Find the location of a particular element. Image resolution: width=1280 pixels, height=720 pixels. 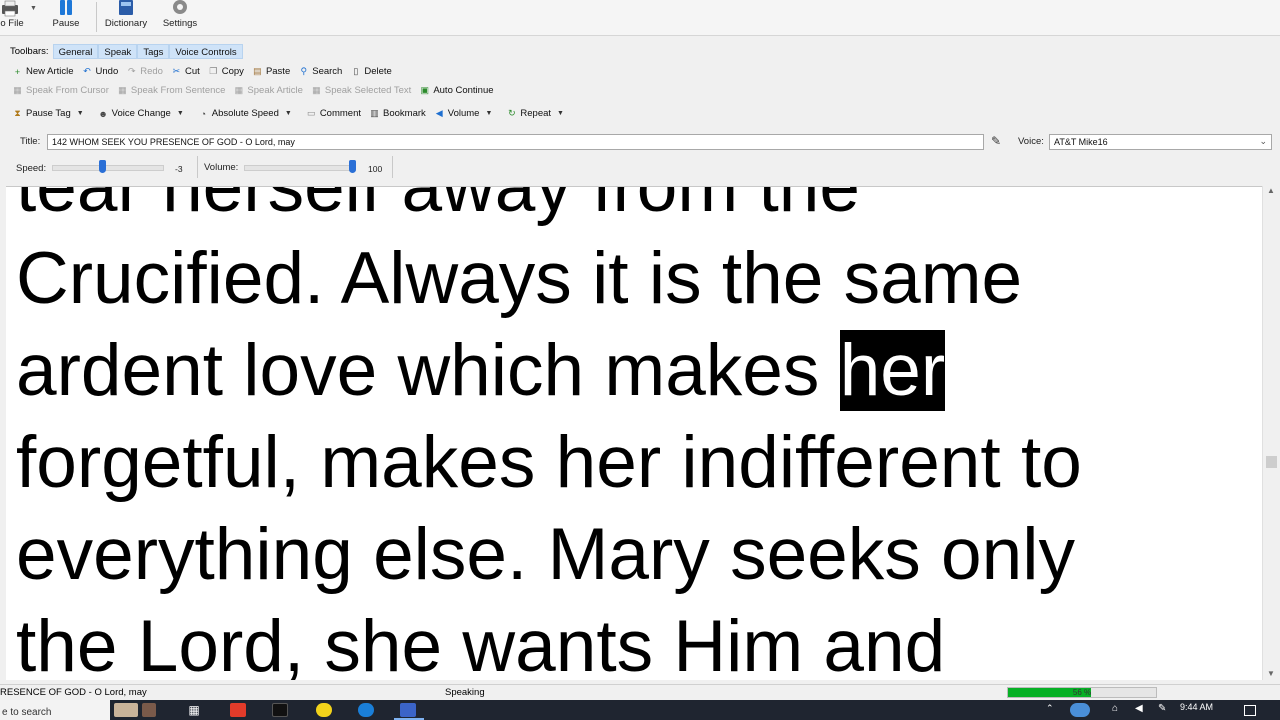

volume-value: 100 is located at coordinates (375, 169).